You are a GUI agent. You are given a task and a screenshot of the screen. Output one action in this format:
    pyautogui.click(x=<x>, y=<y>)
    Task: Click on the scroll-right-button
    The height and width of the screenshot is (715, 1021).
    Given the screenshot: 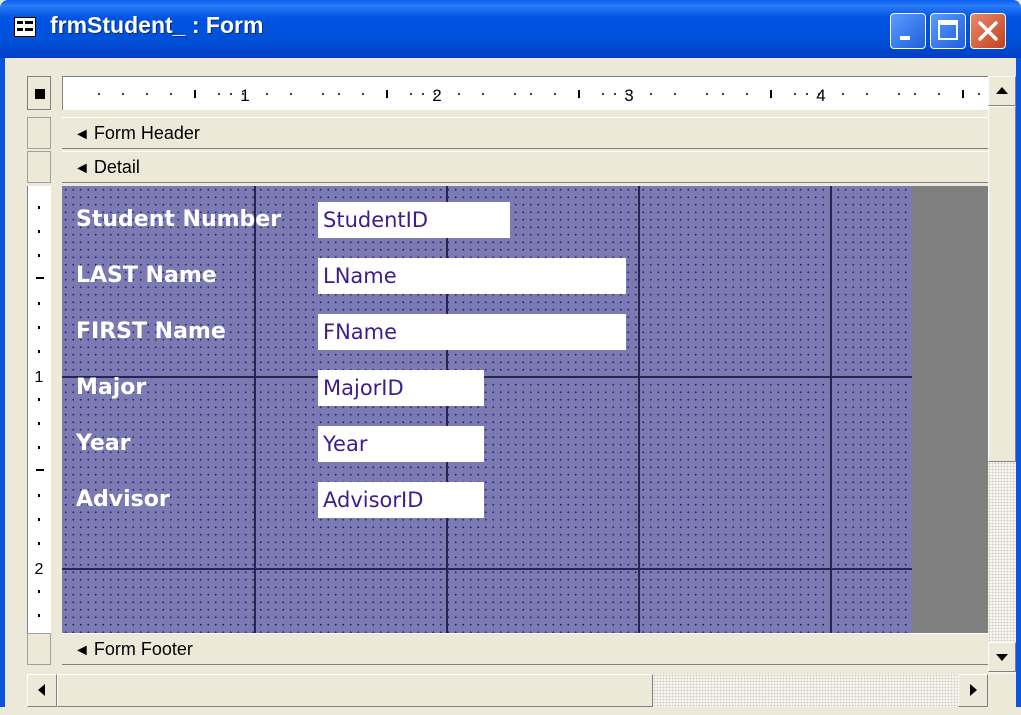 What is the action you would take?
    pyautogui.click(x=973, y=690)
    